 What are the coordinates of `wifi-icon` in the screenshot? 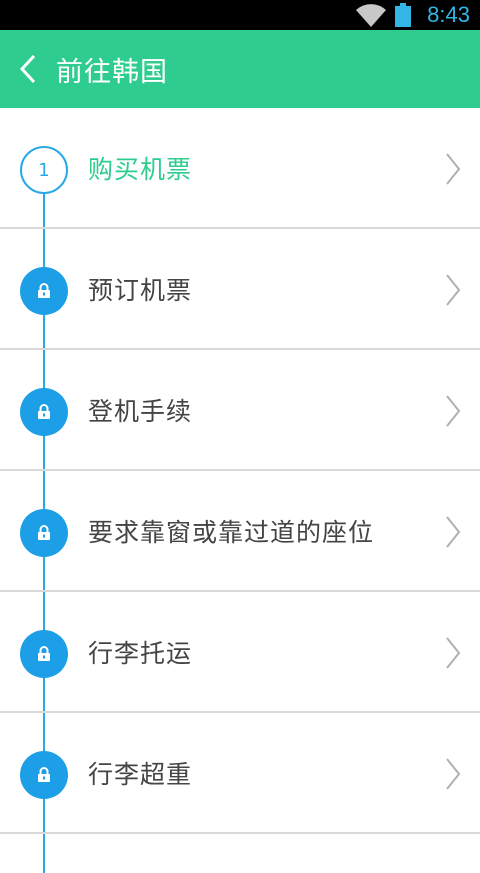 It's located at (371, 16).